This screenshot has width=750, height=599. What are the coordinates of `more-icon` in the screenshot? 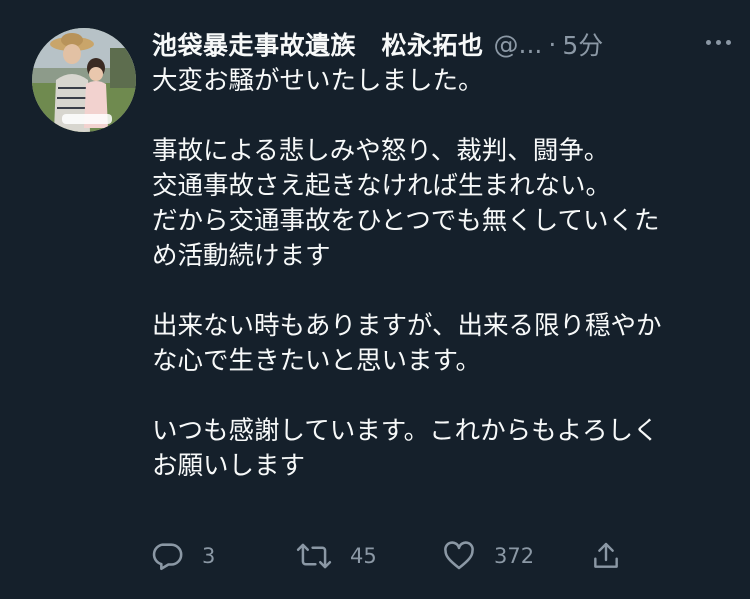 It's located at (718, 42).